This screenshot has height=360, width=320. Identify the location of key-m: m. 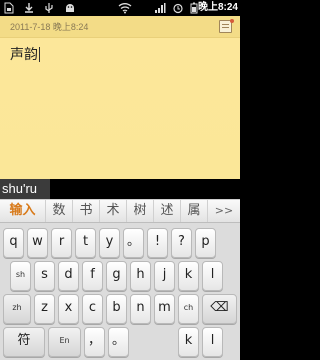
(164, 309).